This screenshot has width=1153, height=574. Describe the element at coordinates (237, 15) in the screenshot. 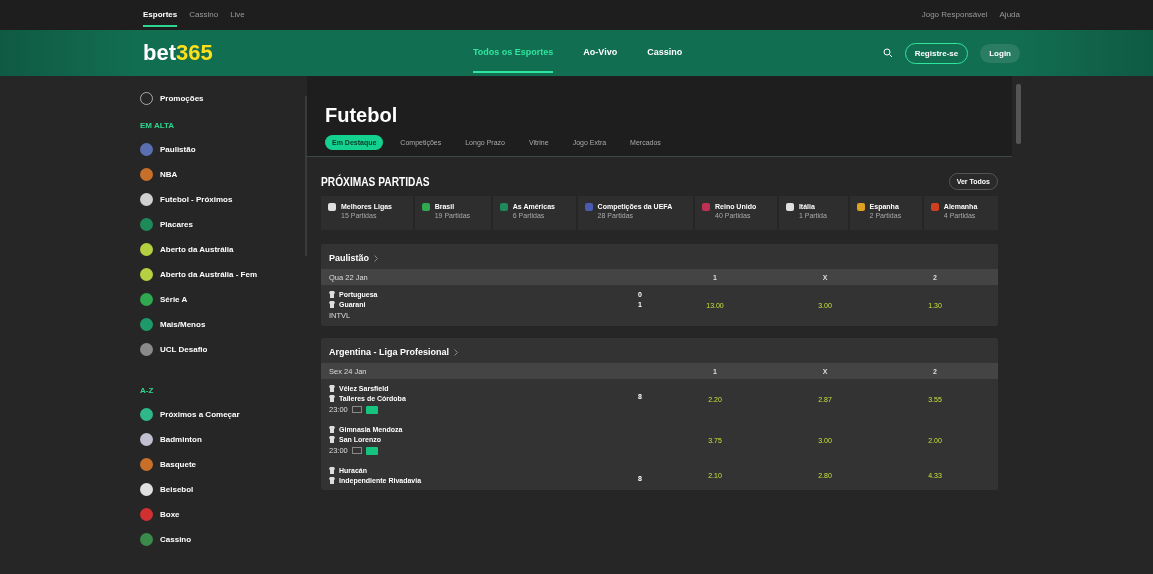

I see `top-link: Live` at that location.